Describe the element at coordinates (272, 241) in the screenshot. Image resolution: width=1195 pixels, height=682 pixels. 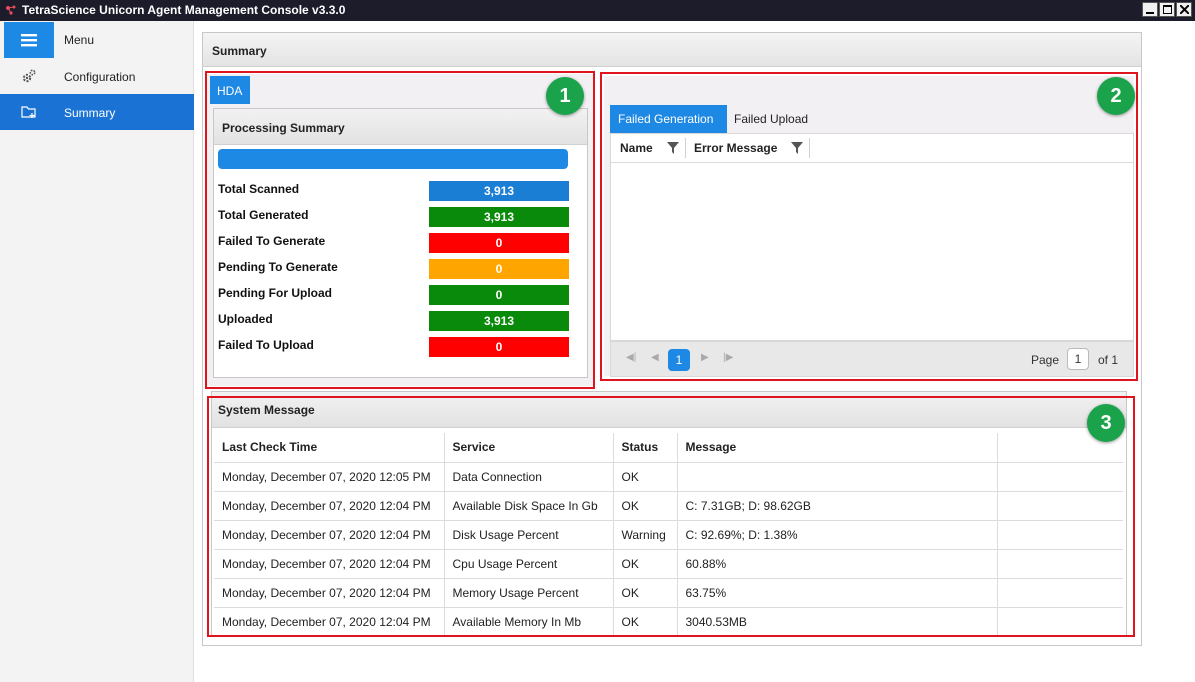
I see `stat-label: Failed To Generate` at that location.